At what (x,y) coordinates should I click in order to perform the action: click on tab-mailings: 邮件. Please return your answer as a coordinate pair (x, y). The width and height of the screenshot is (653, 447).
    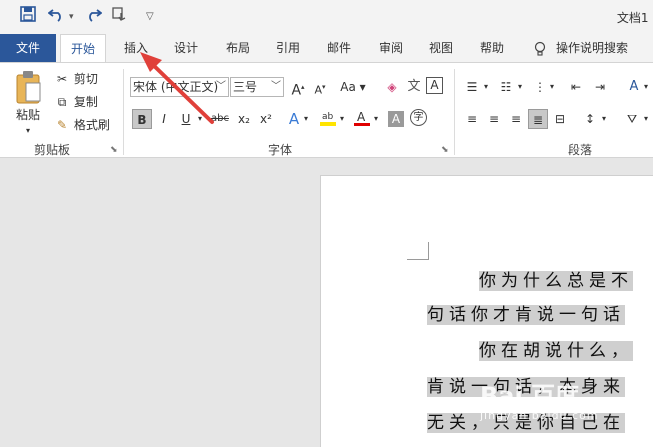
    Looking at the image, I should click on (339, 48).